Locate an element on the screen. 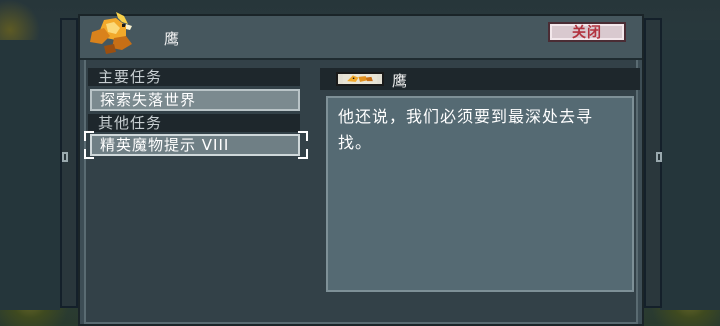 The height and width of the screenshot is (326, 720). quest-item-elite-monster-hint: 精英魔物提示 VIII is located at coordinates (195, 145).